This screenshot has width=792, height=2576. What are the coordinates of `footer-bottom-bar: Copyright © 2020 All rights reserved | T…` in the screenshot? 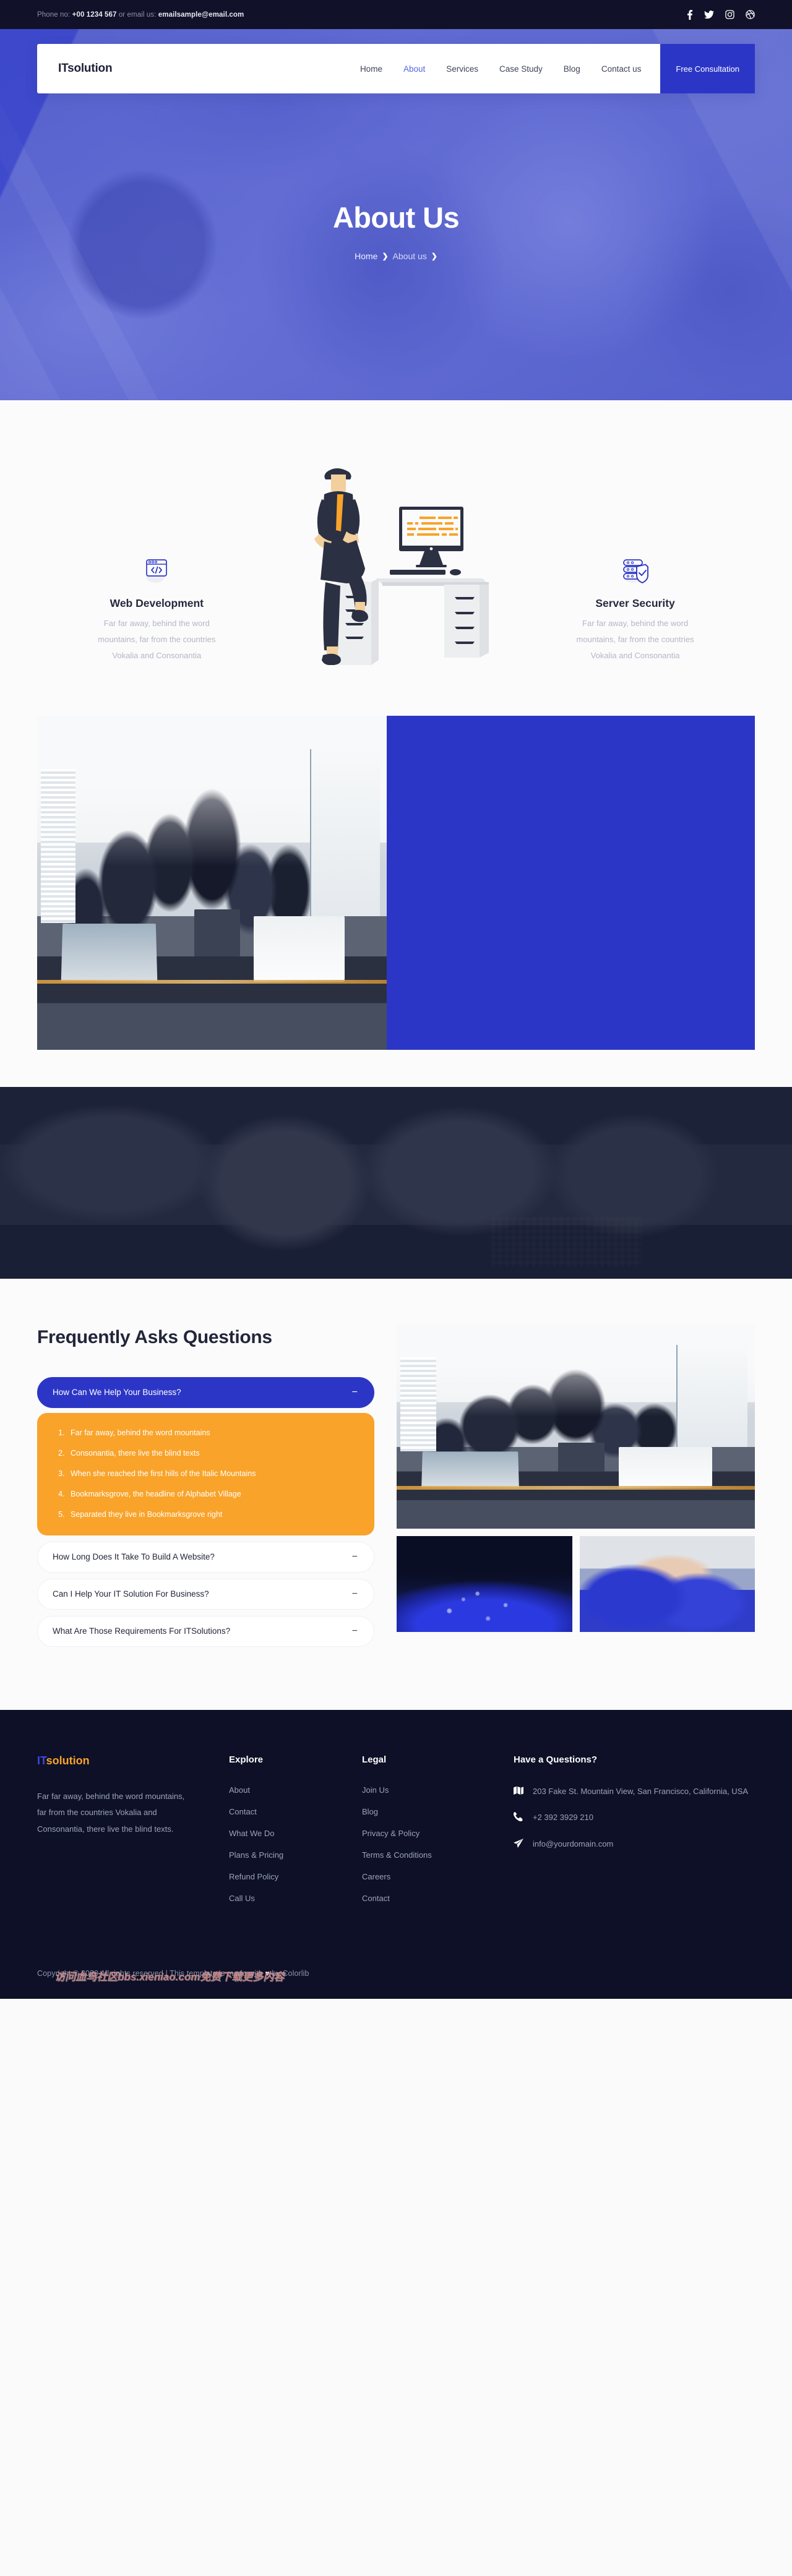 It's located at (396, 1976).